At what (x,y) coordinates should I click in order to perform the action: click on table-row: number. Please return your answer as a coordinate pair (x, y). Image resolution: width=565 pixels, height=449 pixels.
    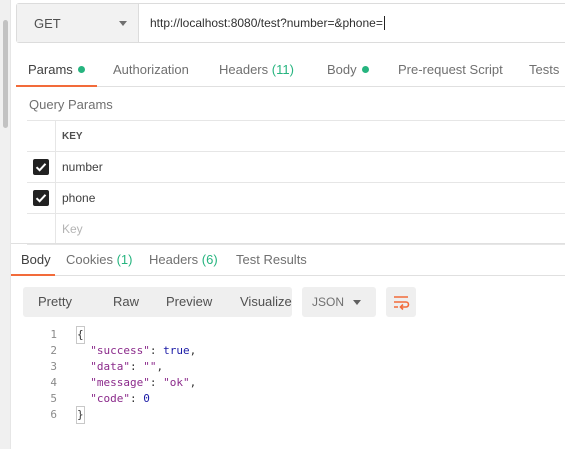
    Looking at the image, I should click on (296, 167).